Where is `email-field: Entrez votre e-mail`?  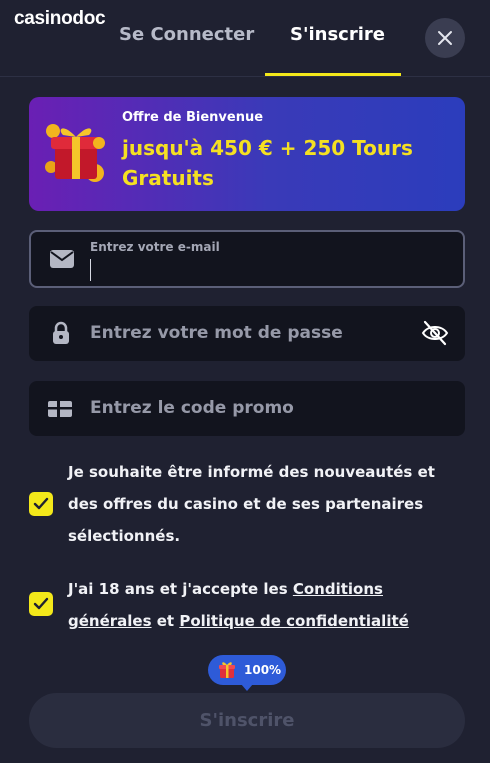 email-field: Entrez votre e-mail is located at coordinates (247, 259).